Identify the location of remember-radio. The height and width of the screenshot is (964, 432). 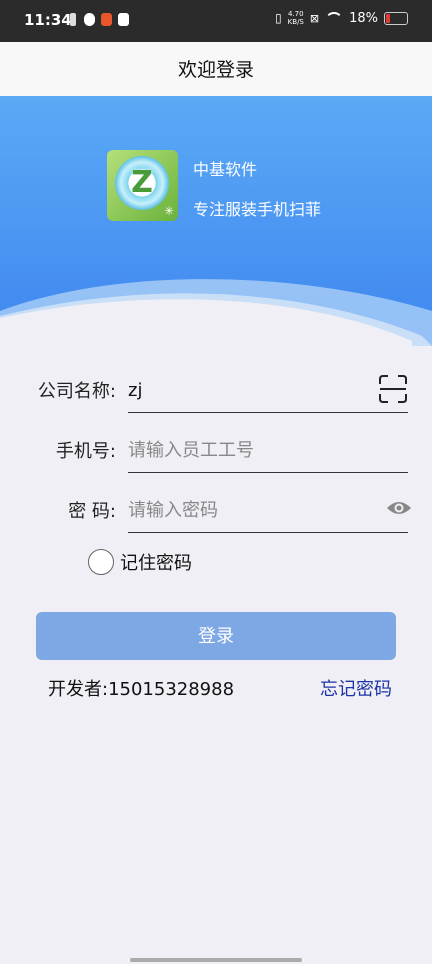
(101, 562).